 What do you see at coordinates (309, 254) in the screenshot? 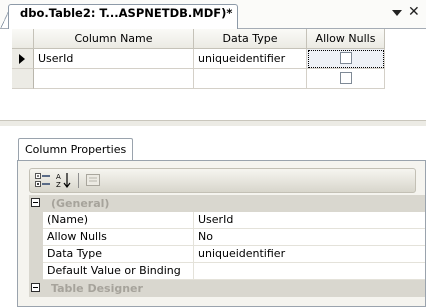
I see `property-value: uniqueidentifier` at bounding box center [309, 254].